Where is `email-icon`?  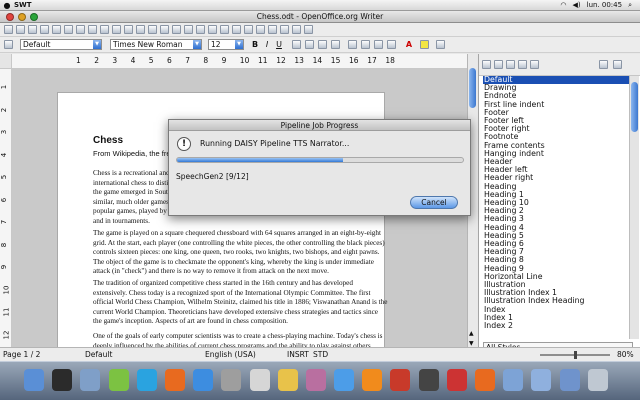
email-icon is located at coordinates (44, 29).